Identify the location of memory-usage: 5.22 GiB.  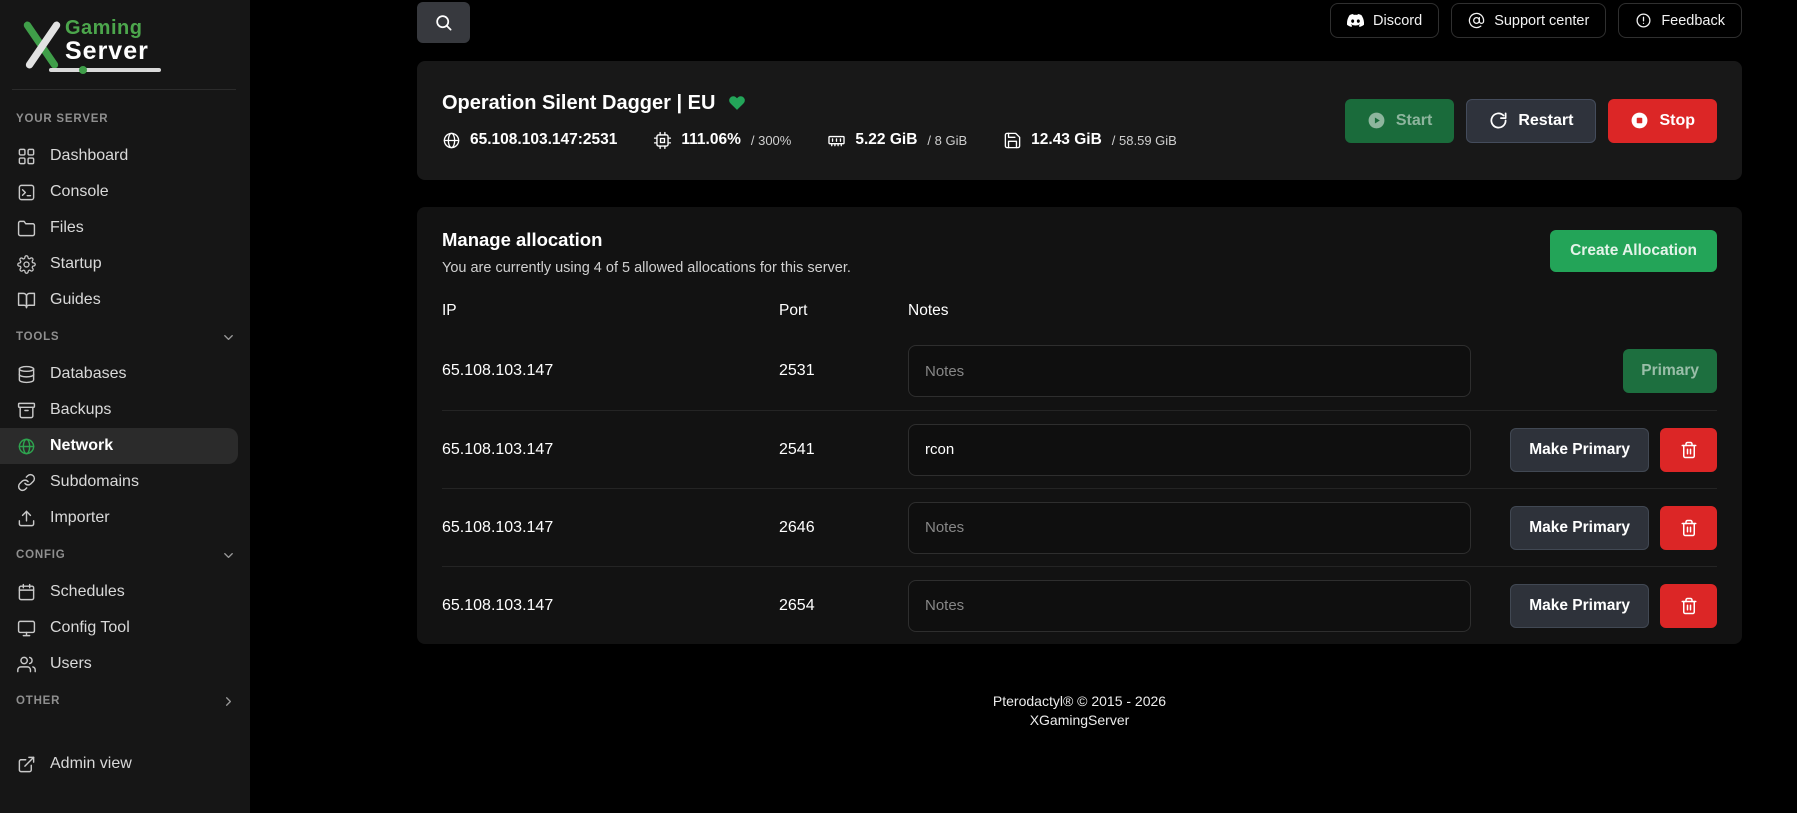
(886, 139).